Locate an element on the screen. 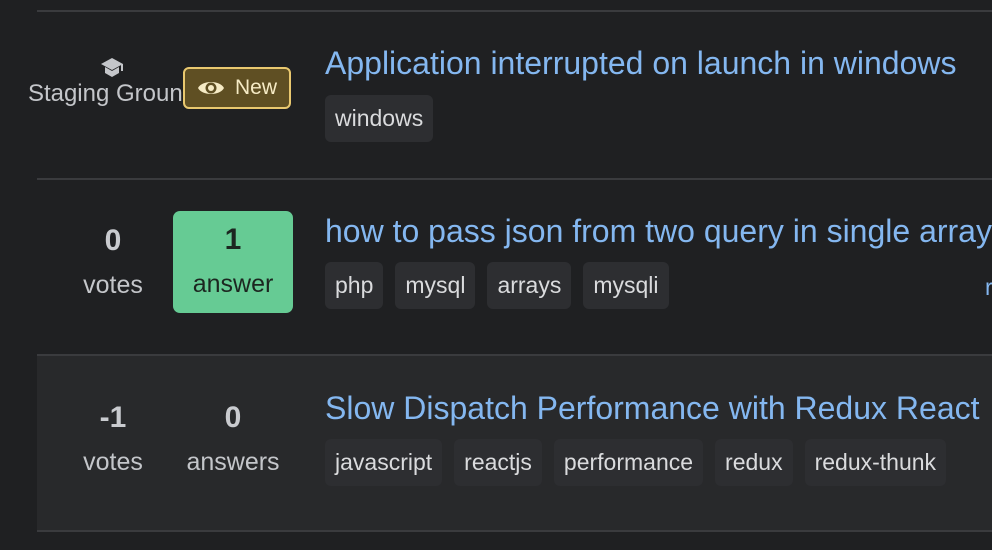  tag-list: php mysql arrays mysqli is located at coordinates (497, 285).